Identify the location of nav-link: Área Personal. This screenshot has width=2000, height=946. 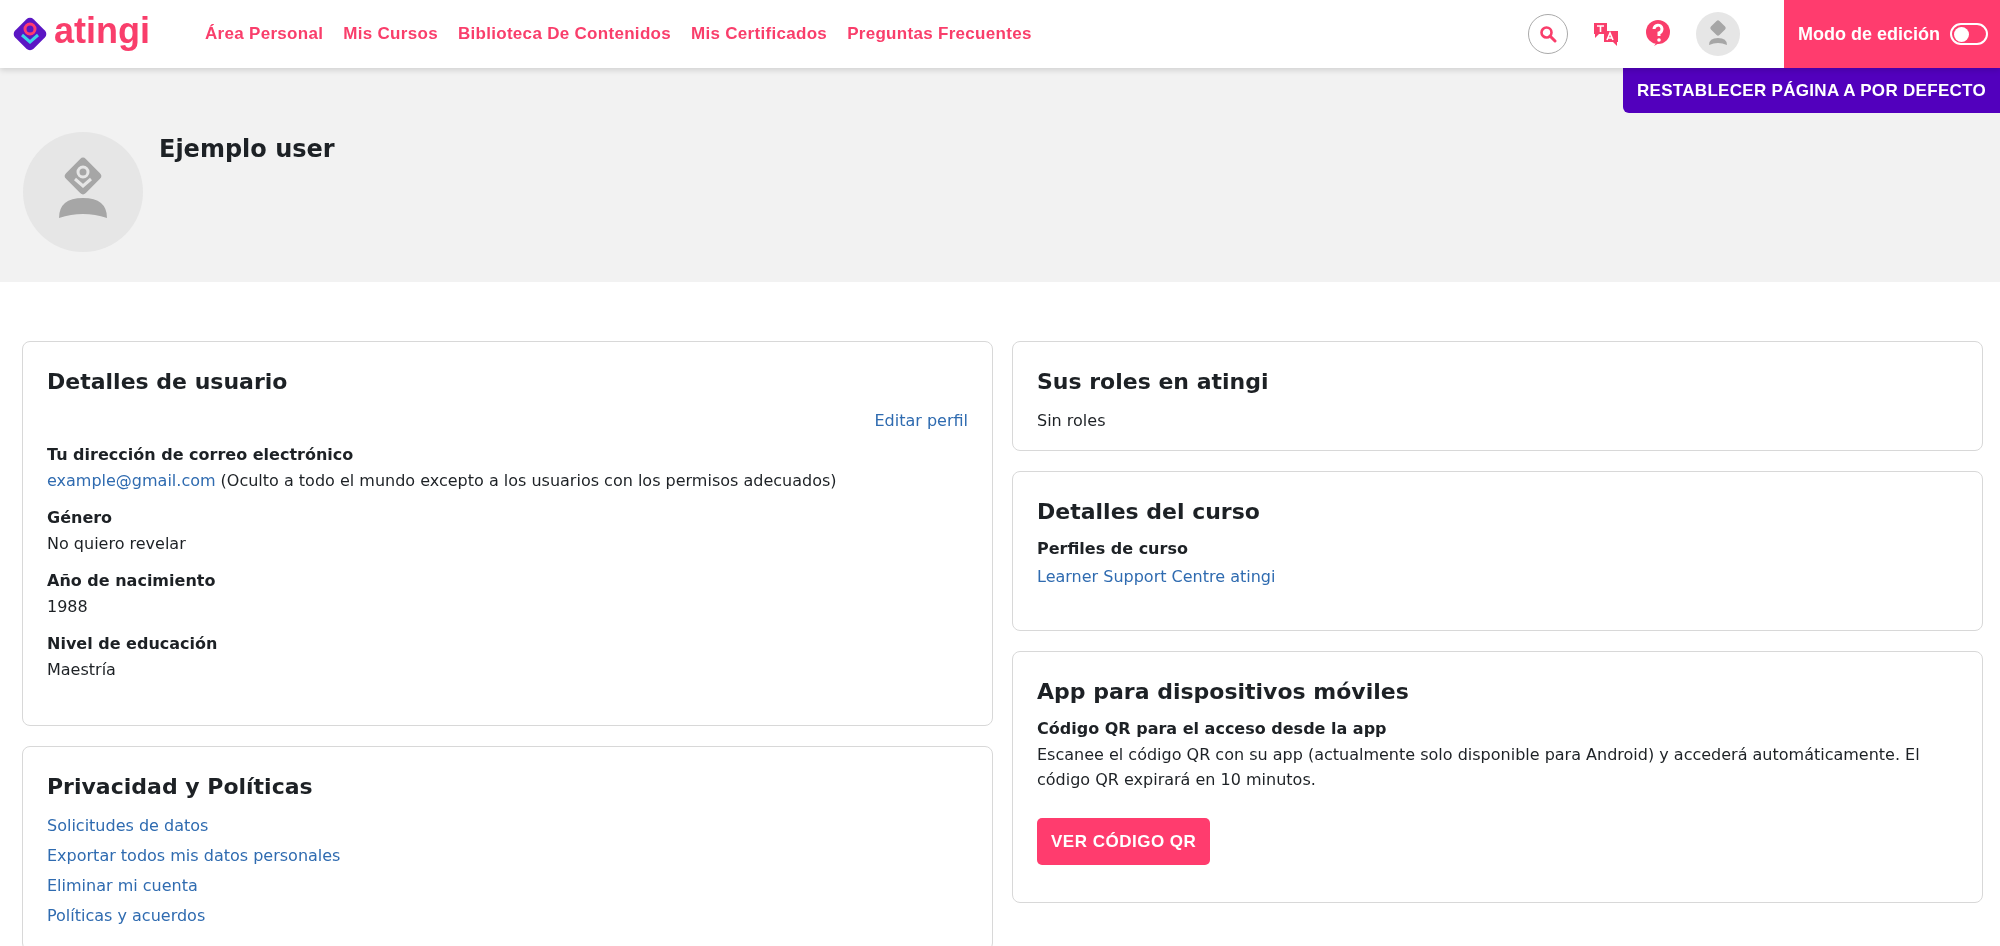
(264, 34).